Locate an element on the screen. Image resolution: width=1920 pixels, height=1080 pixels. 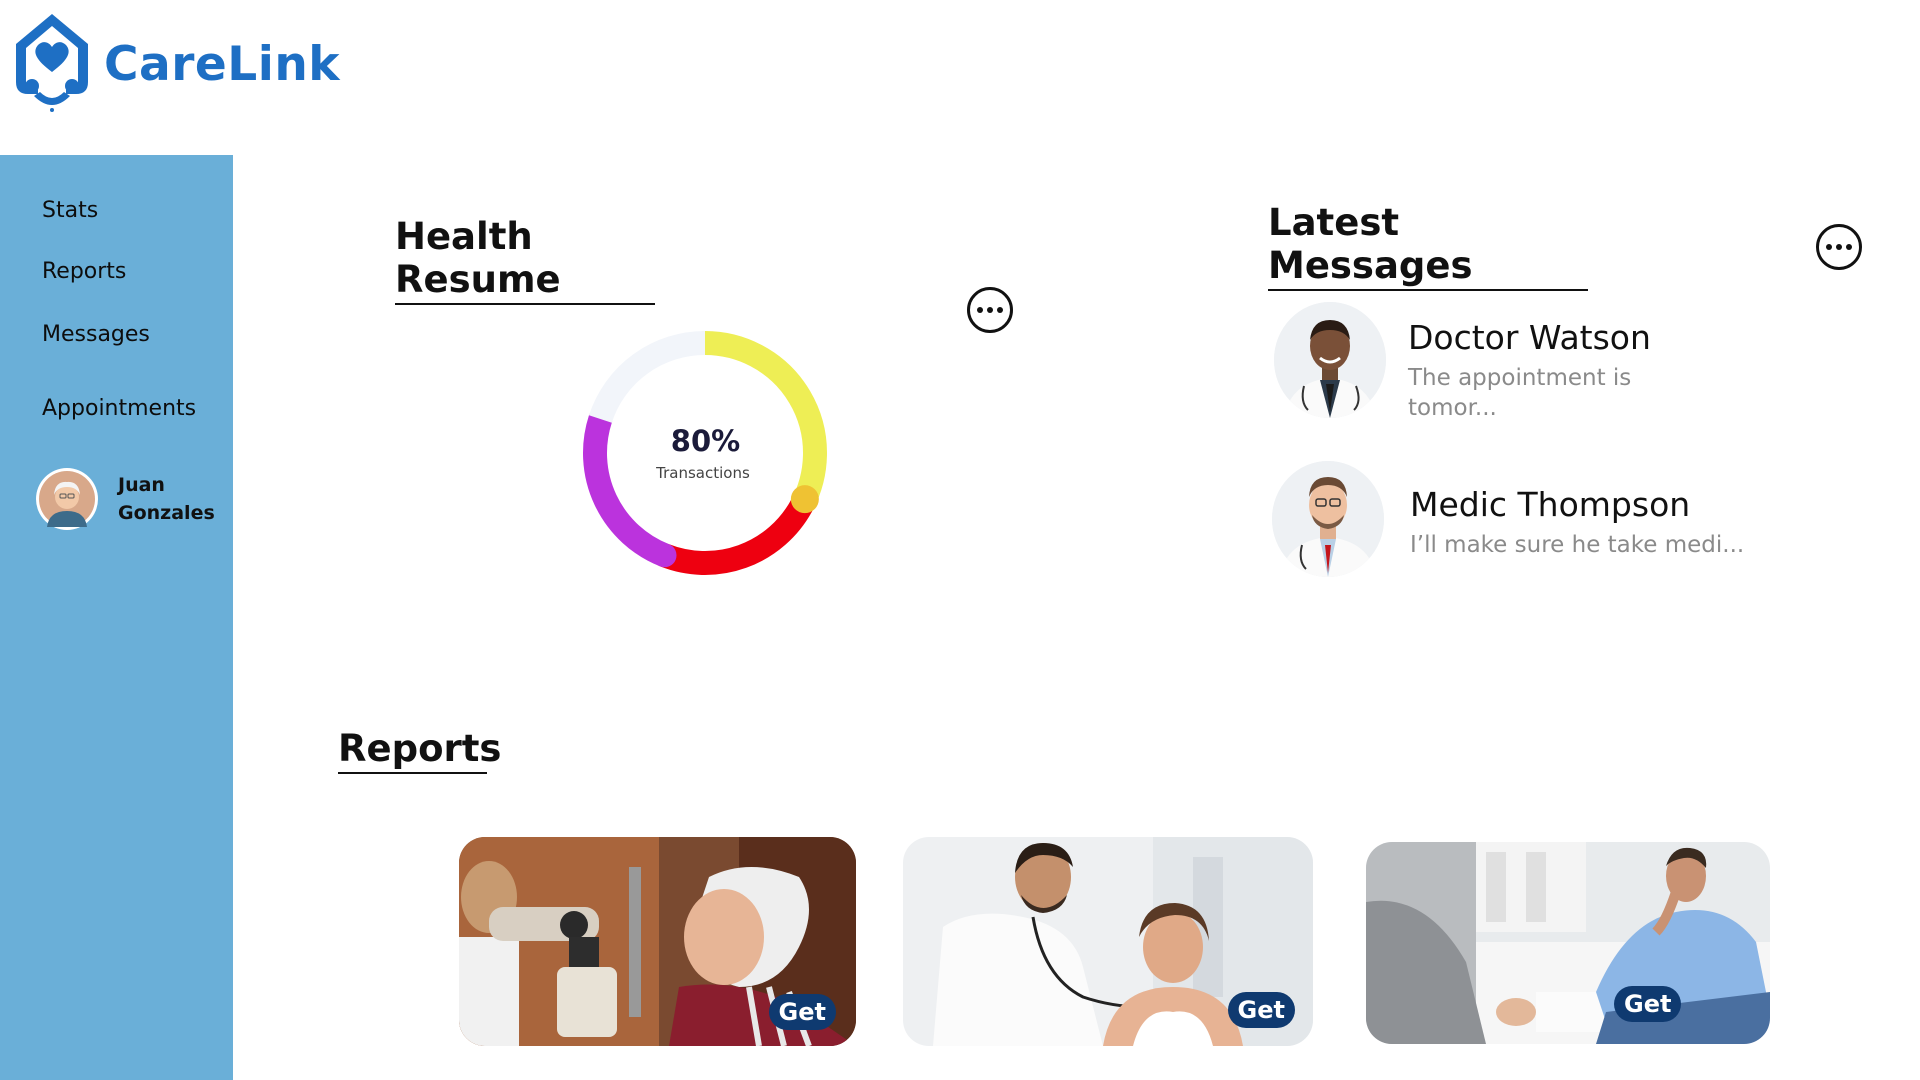
consultation-image is located at coordinates (1568, 943).